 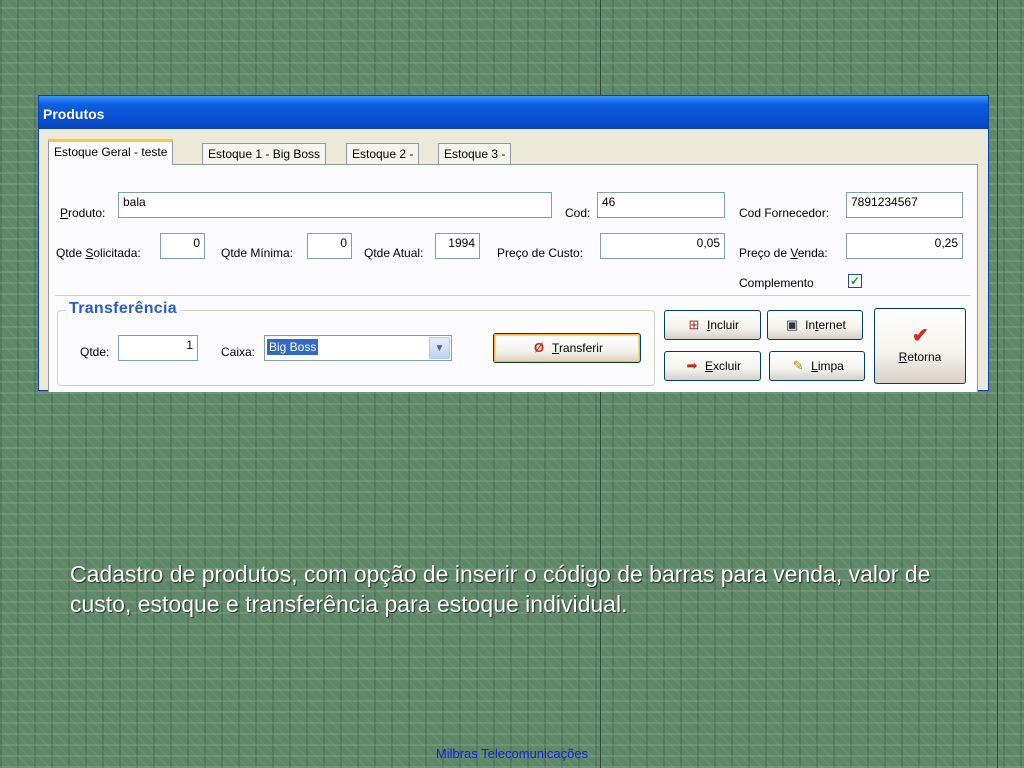 I want to click on tab-estoque-1: Estoque 1 - Big Boss, so click(x=264, y=154).